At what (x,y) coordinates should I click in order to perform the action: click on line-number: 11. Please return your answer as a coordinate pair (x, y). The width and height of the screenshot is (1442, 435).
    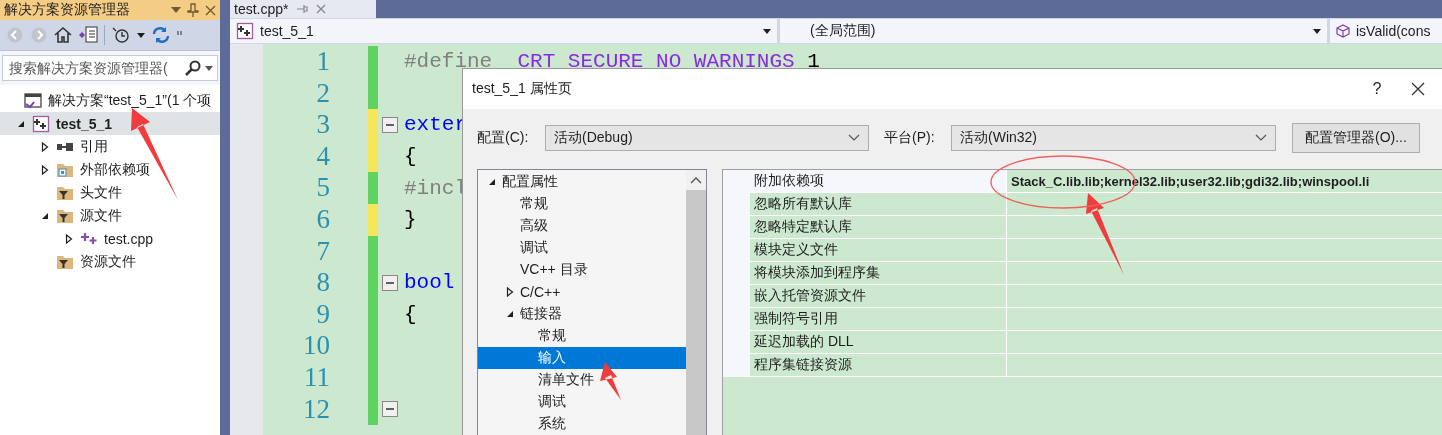
    Looking at the image, I should click on (317, 377).